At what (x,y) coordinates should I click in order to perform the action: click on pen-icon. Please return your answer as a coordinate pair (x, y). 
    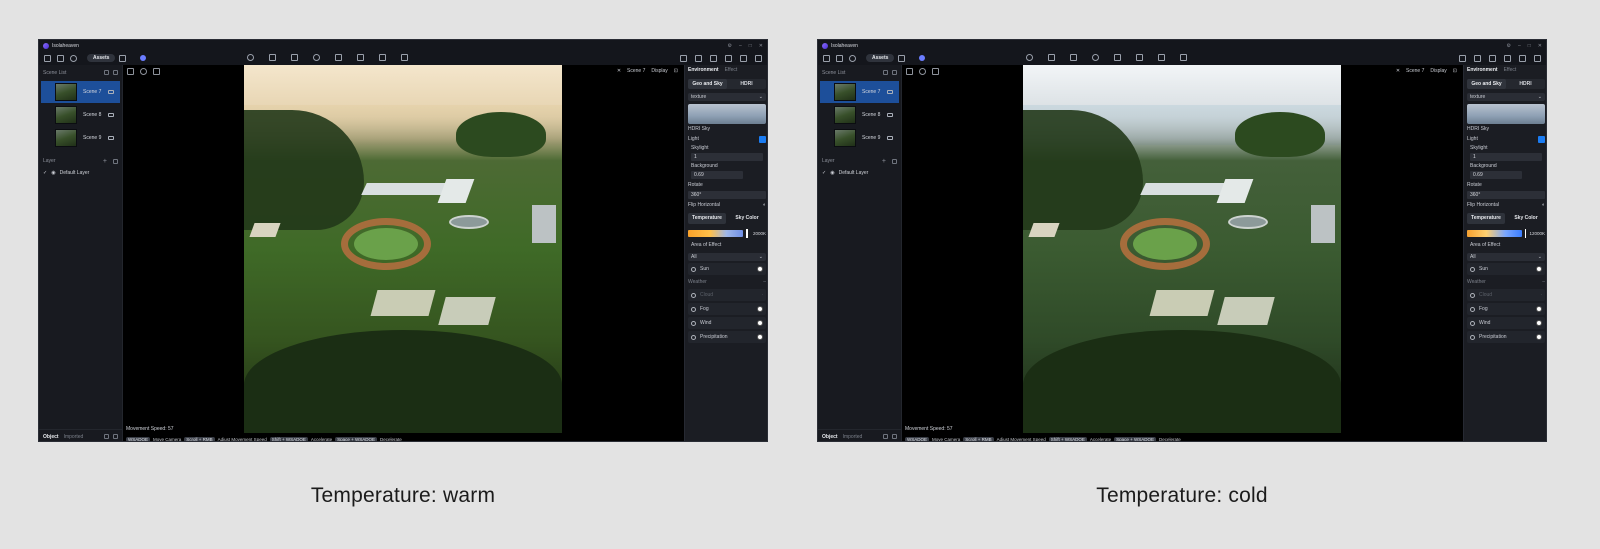
    Looking at the image, I should click on (156, 71).